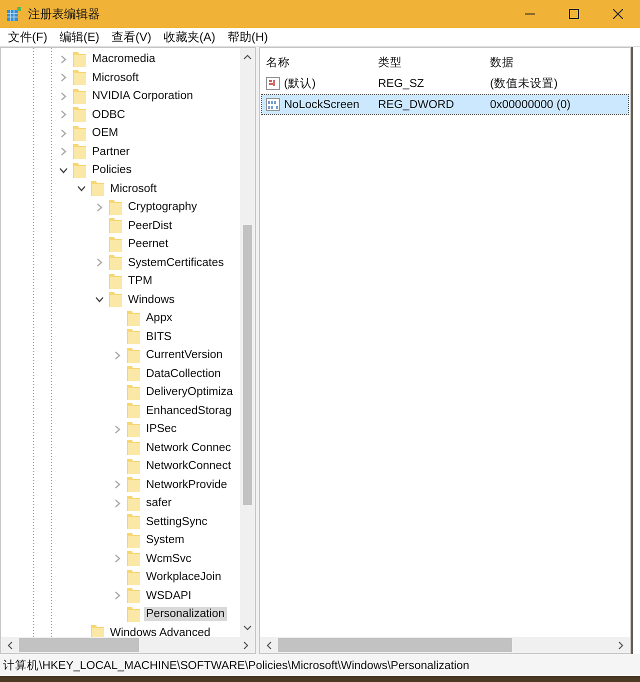 The width and height of the screenshot is (640, 682). Describe the element at coordinates (176, 263) in the screenshot. I see `tree-item: SystemCertificates` at that location.